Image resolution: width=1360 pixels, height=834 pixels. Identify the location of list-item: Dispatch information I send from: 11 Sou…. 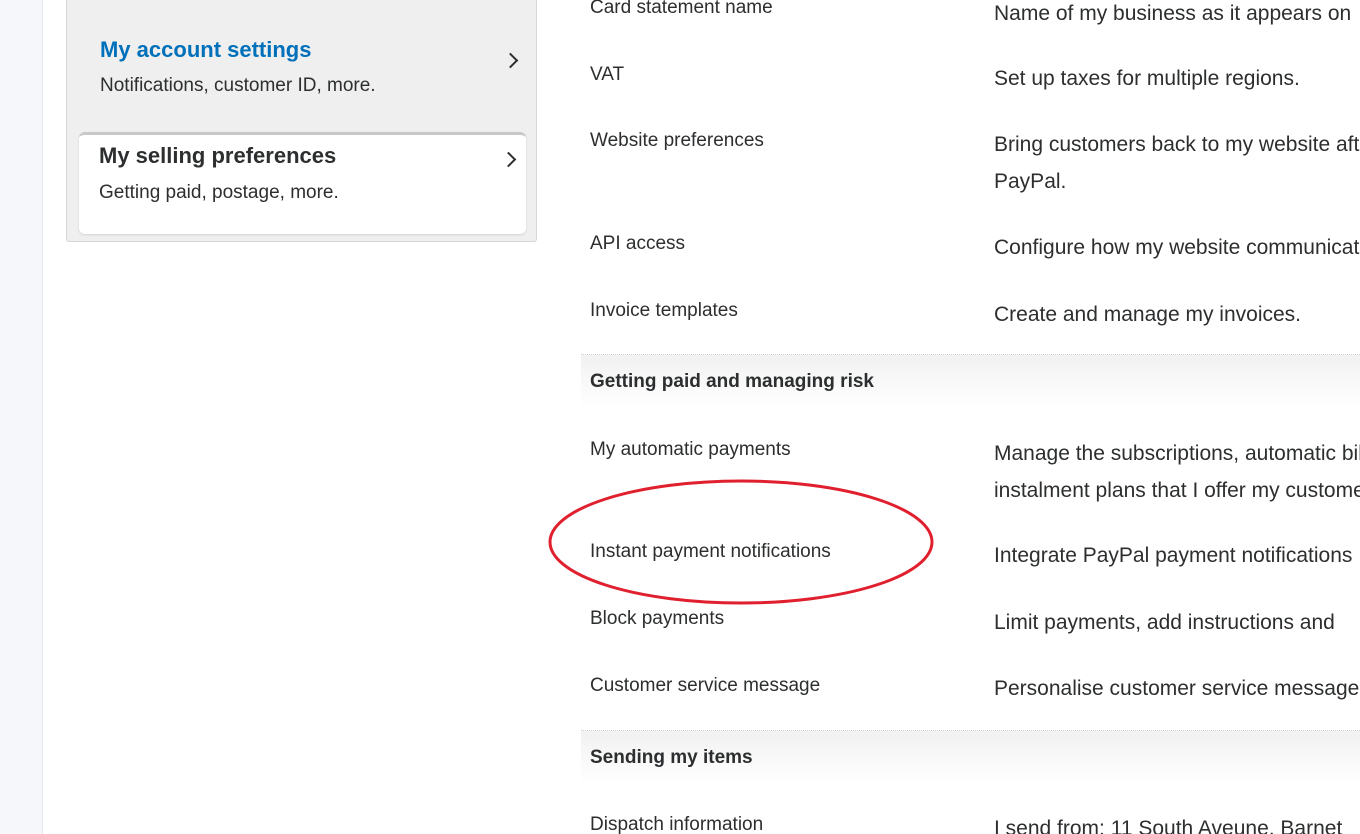
(970, 822).